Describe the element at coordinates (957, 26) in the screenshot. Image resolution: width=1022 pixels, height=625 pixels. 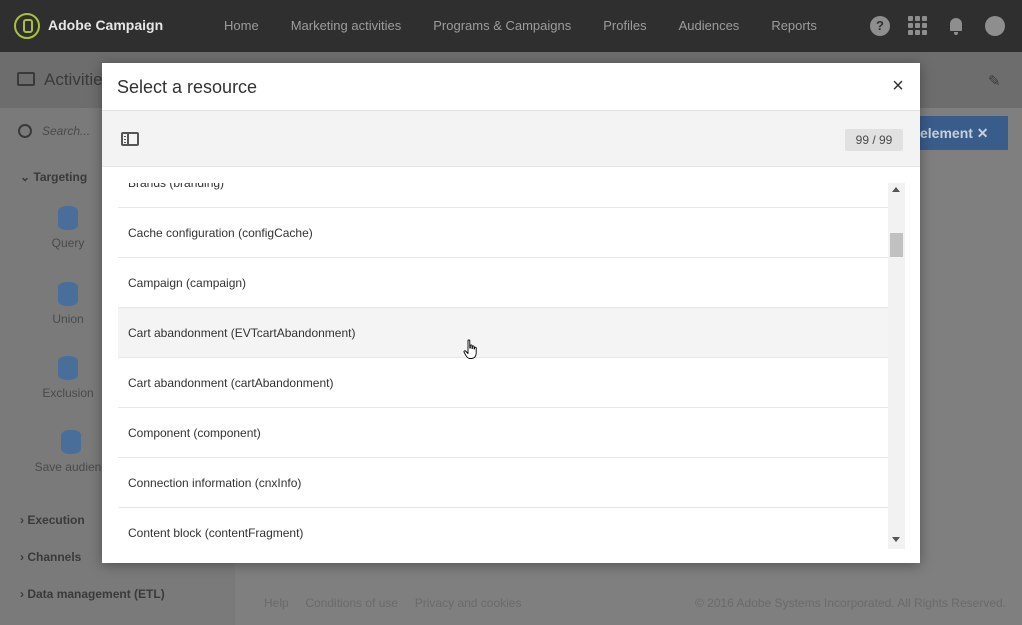
I see `notifications-bell-icon` at that location.